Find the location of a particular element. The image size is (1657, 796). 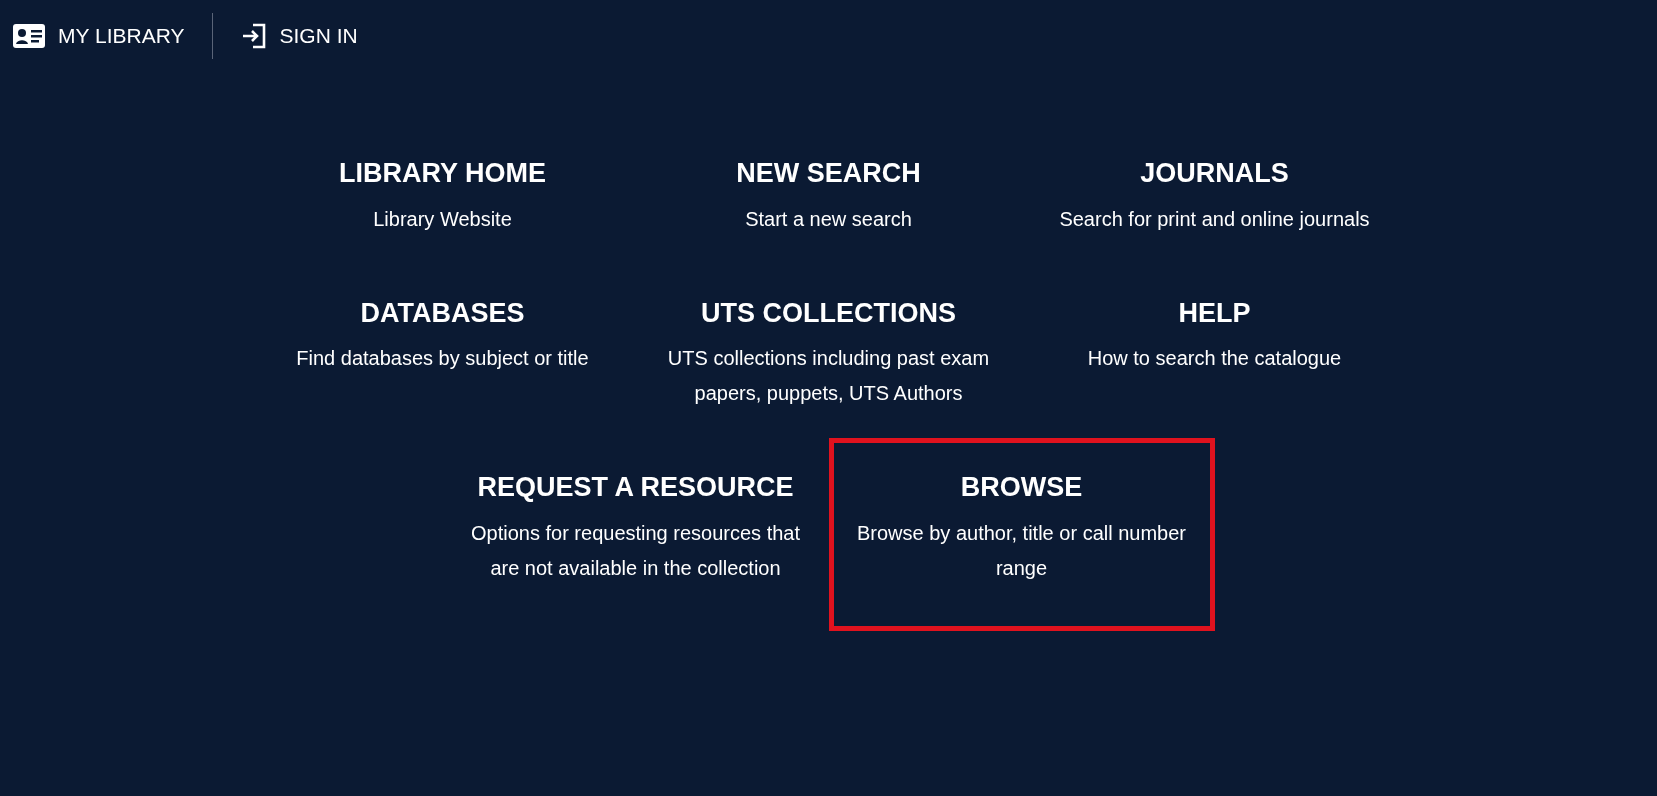

menu-item: DATABASES Find databases by subject or title is located at coordinates (442, 359).